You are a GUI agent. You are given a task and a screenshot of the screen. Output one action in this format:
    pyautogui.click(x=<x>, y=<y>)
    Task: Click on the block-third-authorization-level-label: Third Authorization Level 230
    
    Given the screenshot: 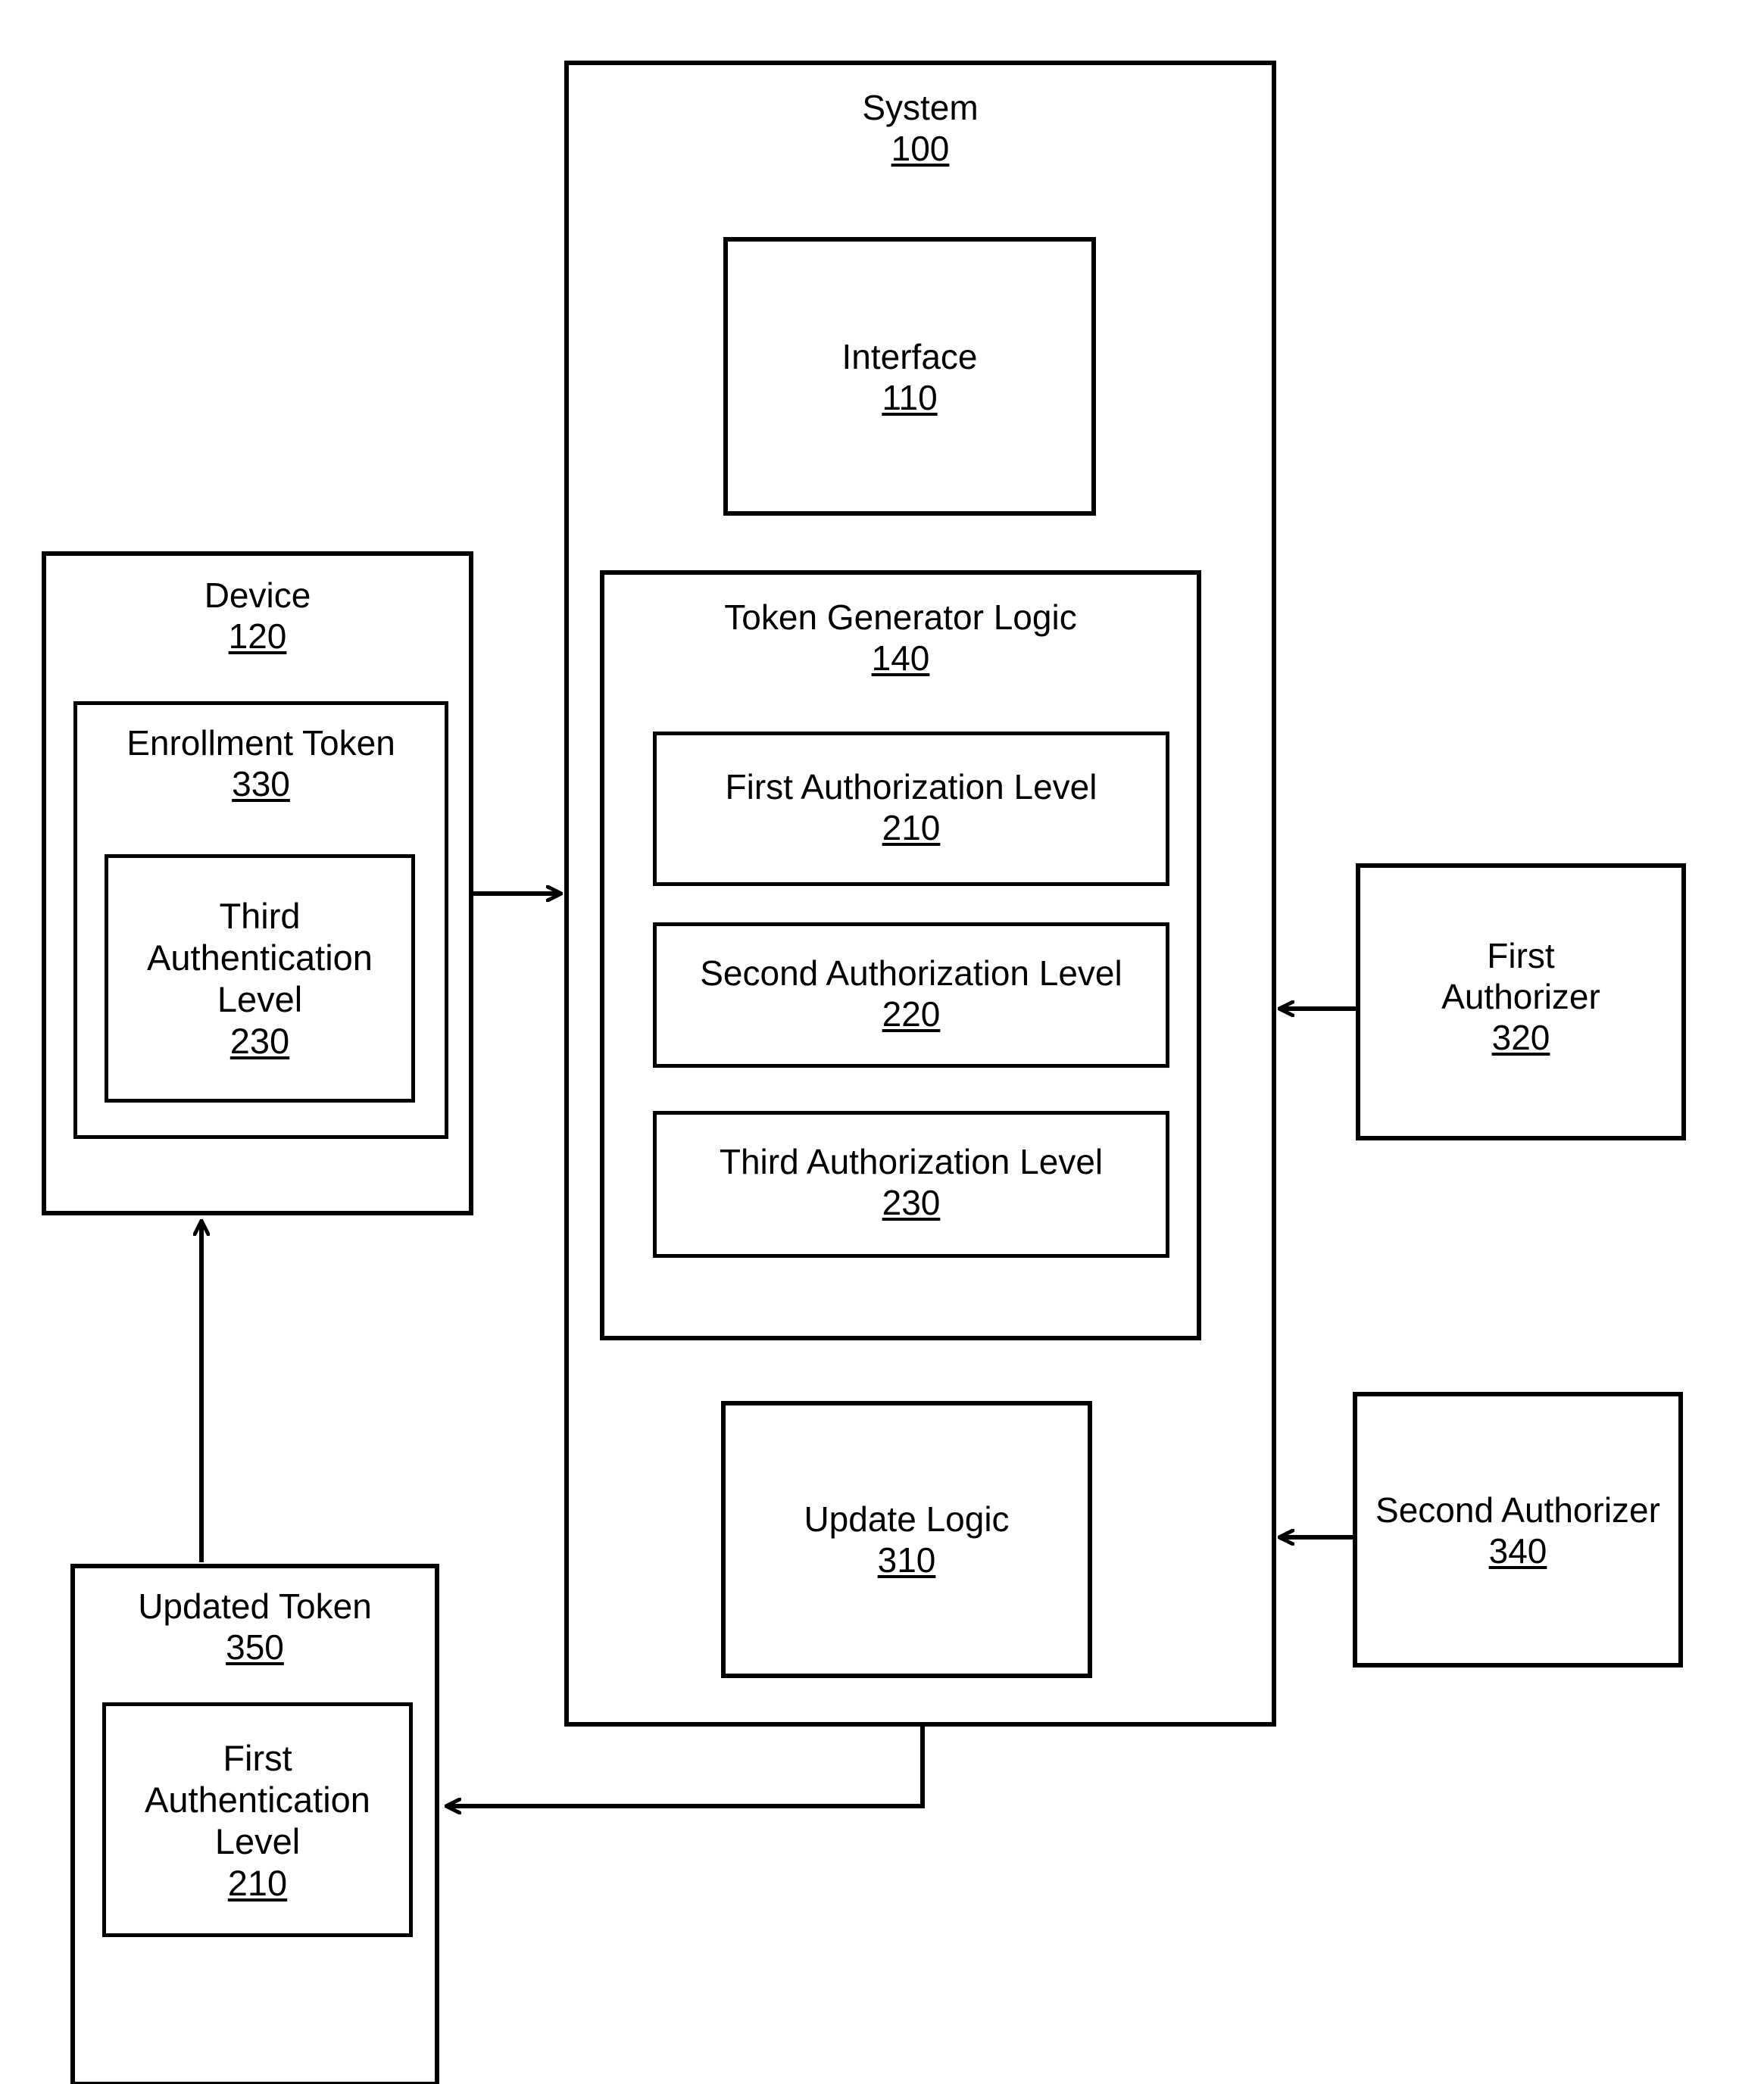 What is the action you would take?
    pyautogui.click(x=911, y=1182)
    